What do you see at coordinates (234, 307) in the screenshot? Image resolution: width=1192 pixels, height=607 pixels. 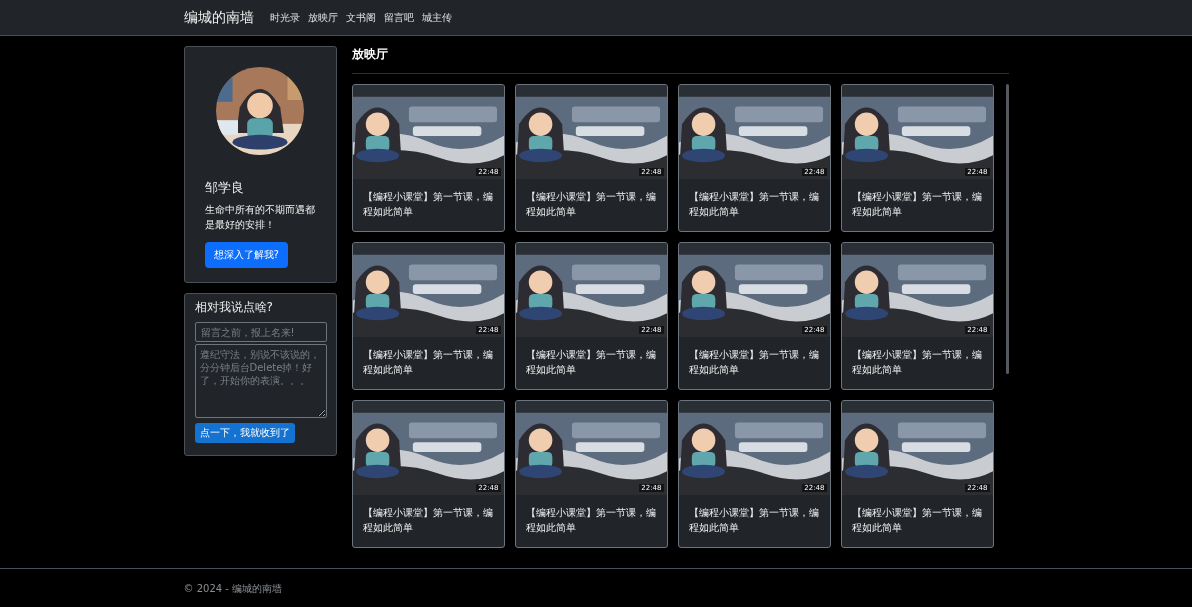 I see `form-title: 相对我说点啥?` at bounding box center [234, 307].